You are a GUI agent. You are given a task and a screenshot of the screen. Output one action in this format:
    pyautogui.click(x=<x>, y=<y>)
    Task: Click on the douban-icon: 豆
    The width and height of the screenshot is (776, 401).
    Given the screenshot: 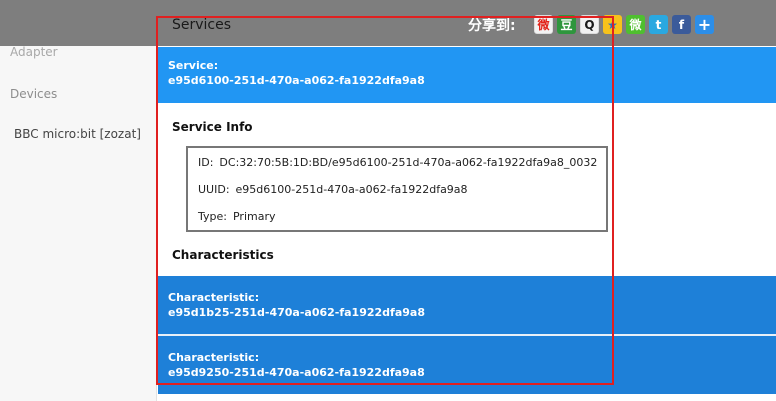 What is the action you would take?
    pyautogui.click(x=566, y=24)
    